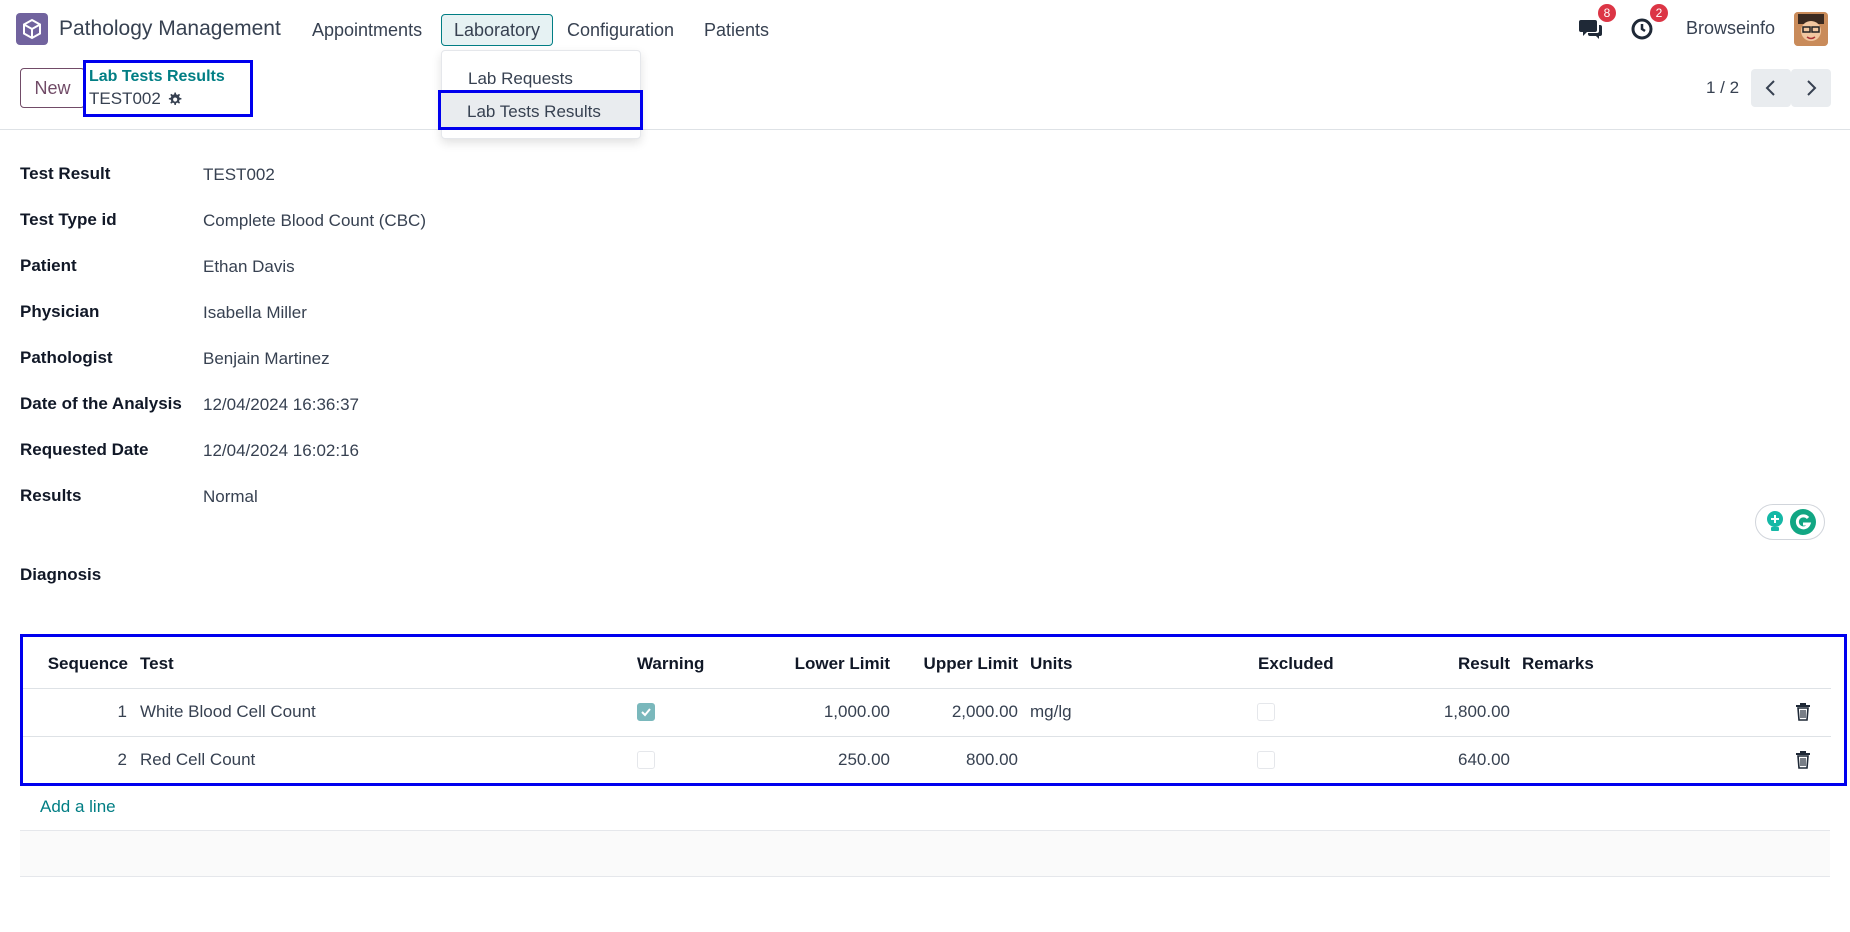 The height and width of the screenshot is (932, 1850). I want to click on menu-patients: Patients, so click(736, 30).